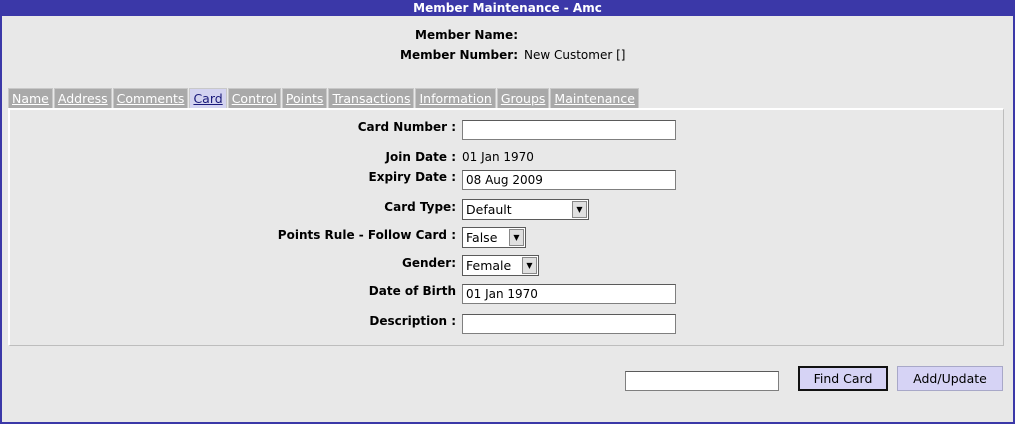  I want to click on card-type-select: Default ▼, so click(525, 209).